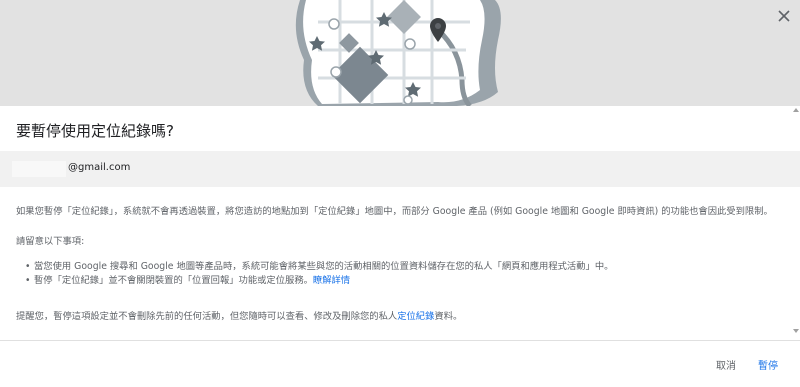  What do you see at coordinates (768, 364) in the screenshot?
I see `pause-button: 暫停` at bounding box center [768, 364].